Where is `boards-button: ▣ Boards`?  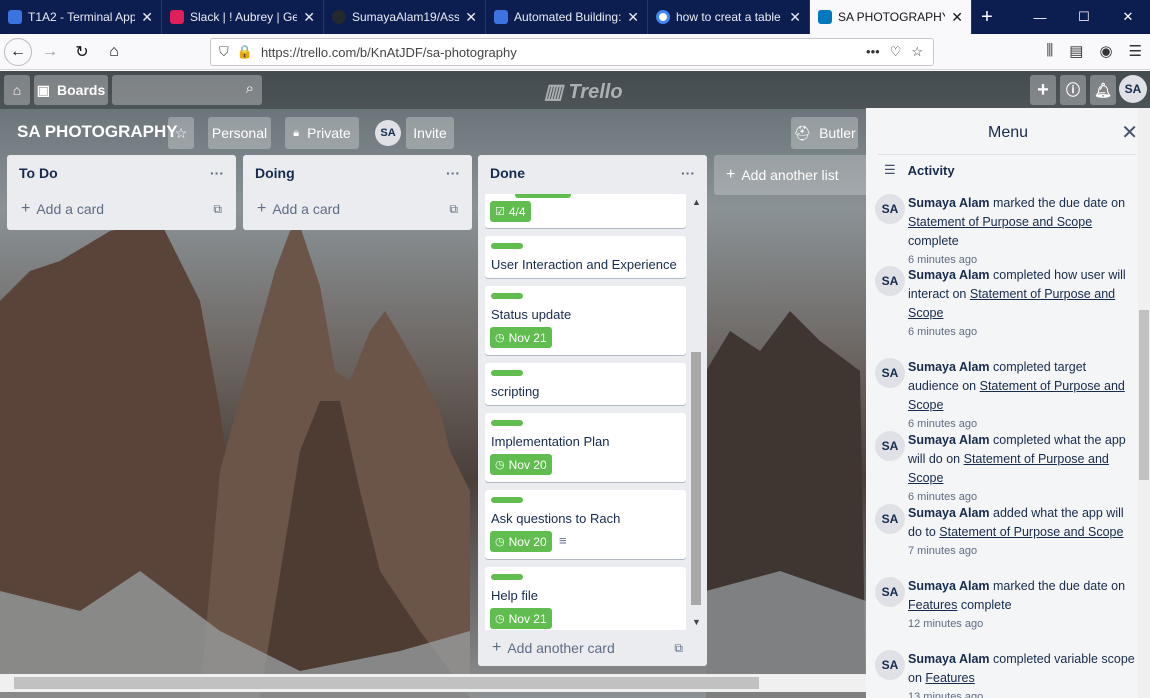 boards-button: ▣ Boards is located at coordinates (71, 90).